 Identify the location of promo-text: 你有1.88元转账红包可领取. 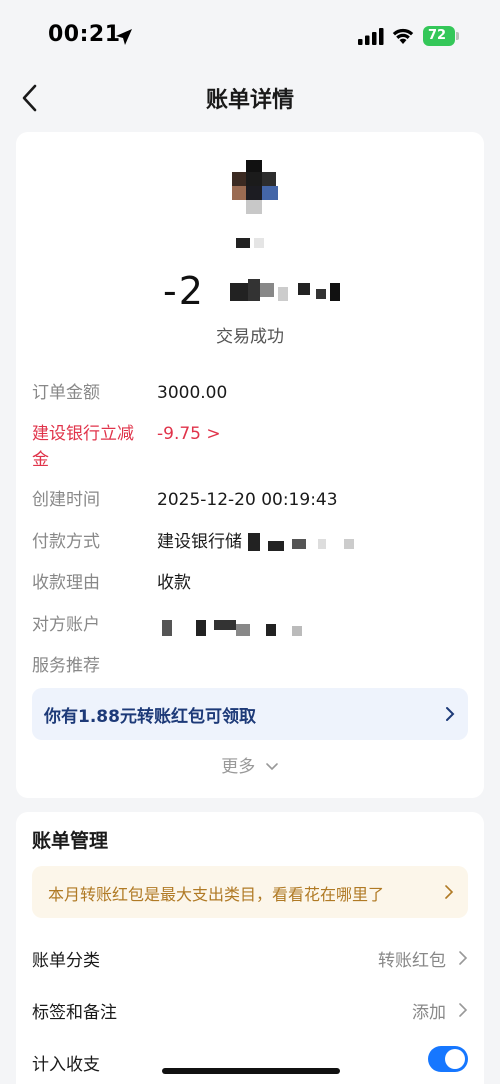
(150, 717).